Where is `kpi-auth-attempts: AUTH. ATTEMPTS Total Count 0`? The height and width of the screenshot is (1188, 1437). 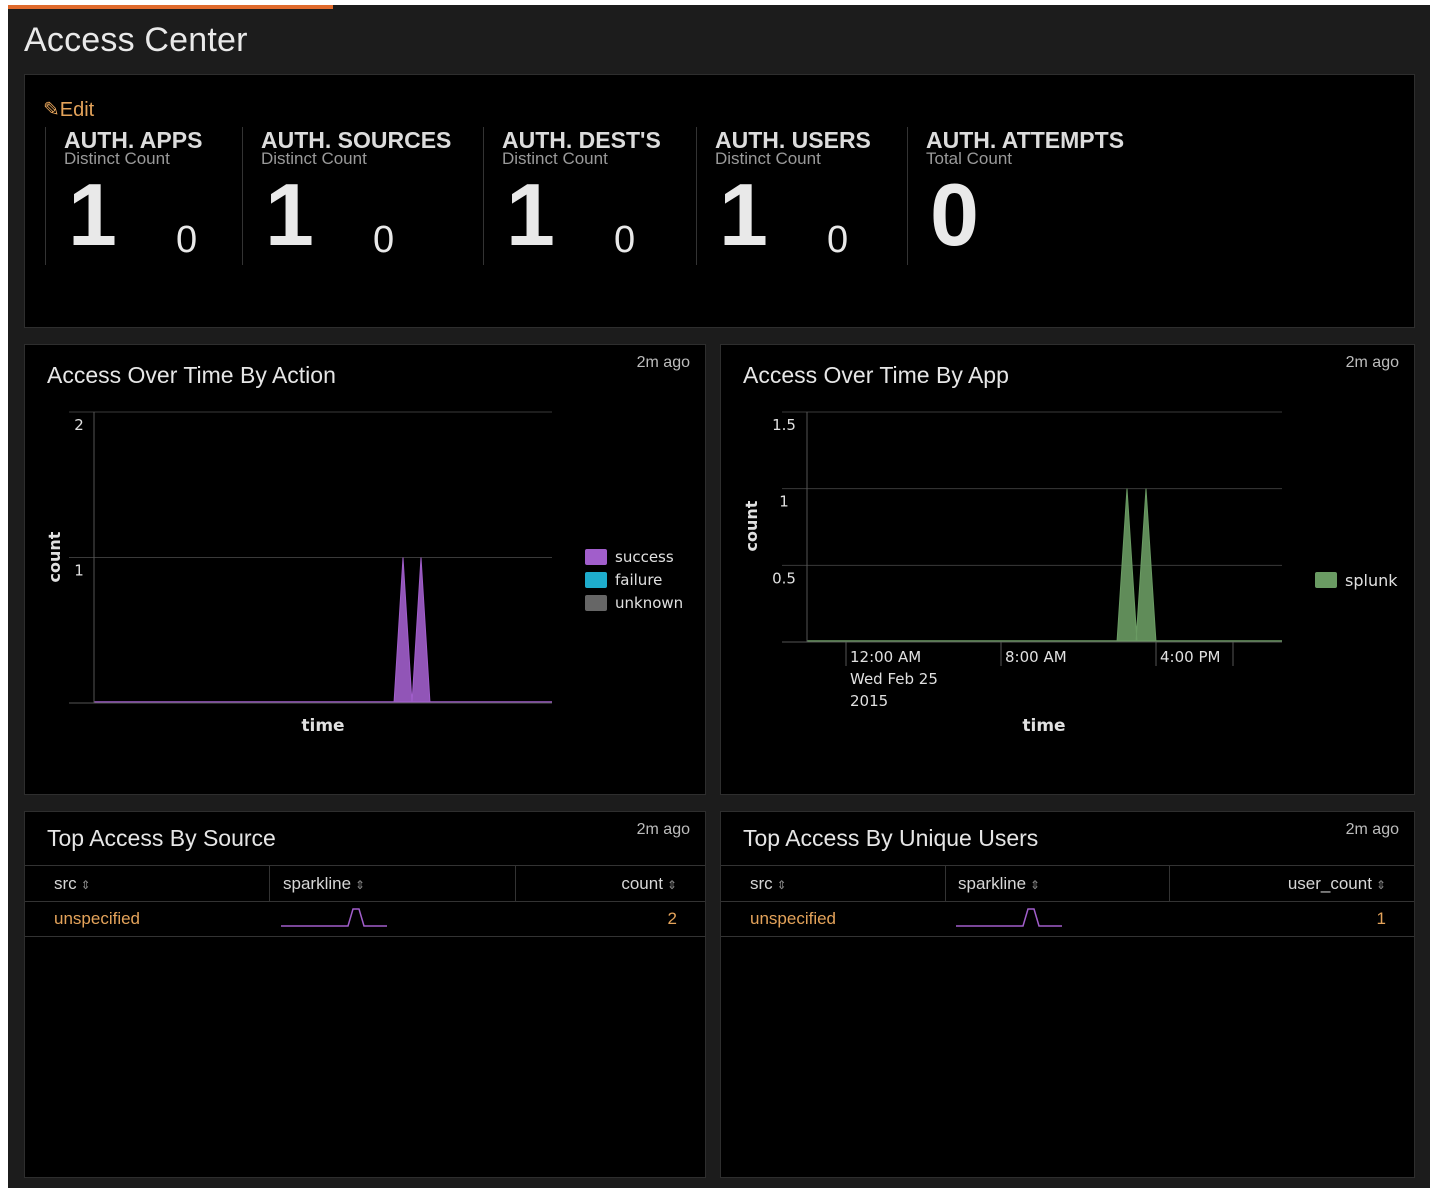
kpi-auth-attempts: AUTH. ATTEMPTS Total Count 0 is located at coordinates (1037, 196).